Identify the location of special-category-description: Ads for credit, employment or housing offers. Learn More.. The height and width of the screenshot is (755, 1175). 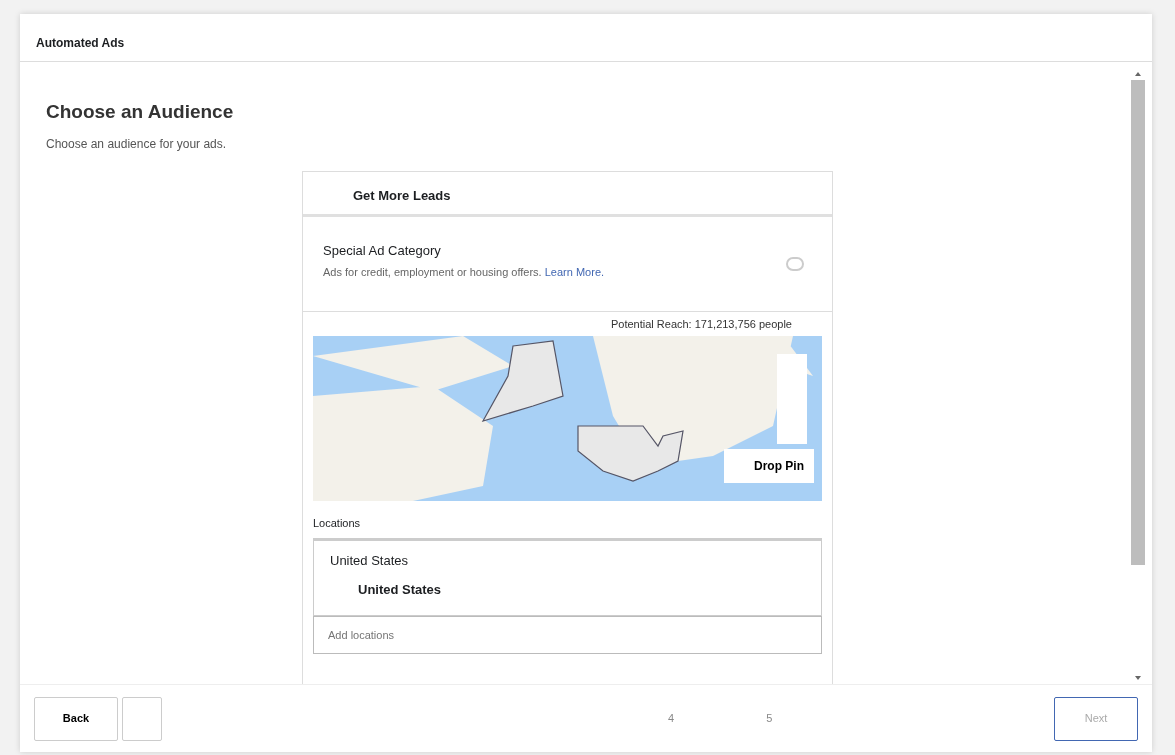
(464, 272).